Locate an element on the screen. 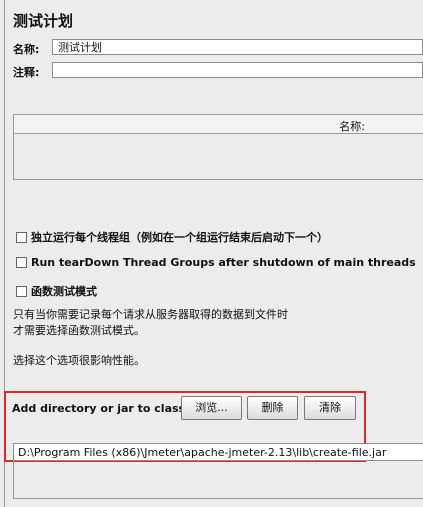  functional-mode-checkbox is located at coordinates (21, 291).